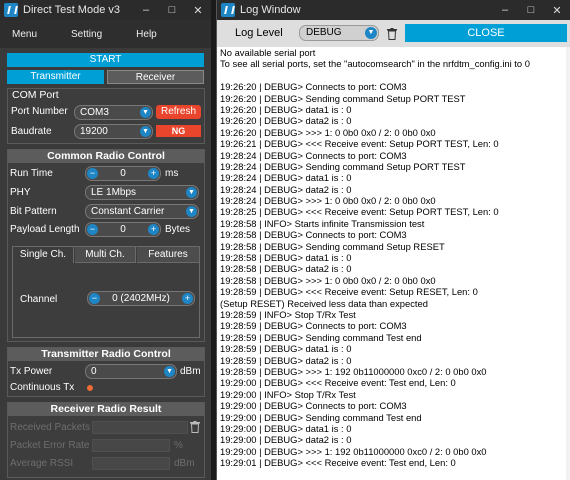 This screenshot has width=570, height=480. I want to click on tab-features: Features, so click(168, 255).